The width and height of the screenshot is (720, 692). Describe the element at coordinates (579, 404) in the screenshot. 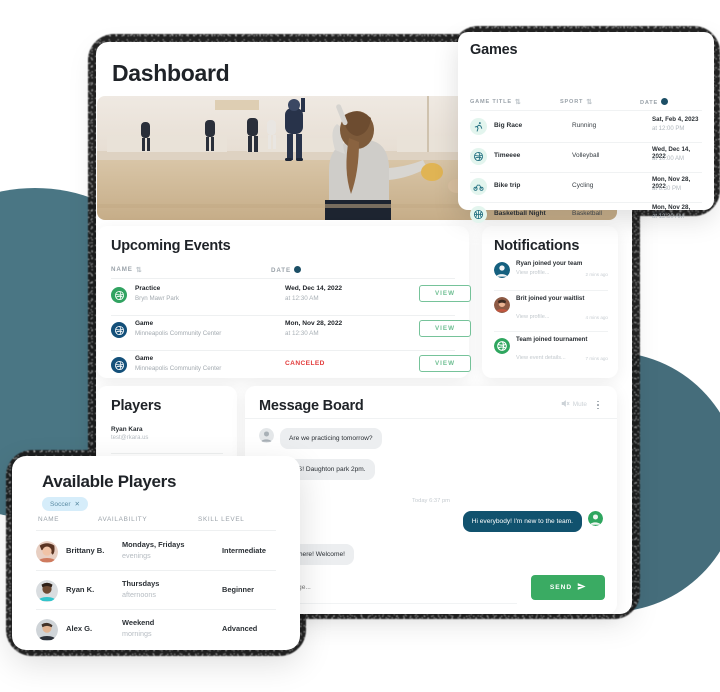

I see `mute-label: Mute` at that location.